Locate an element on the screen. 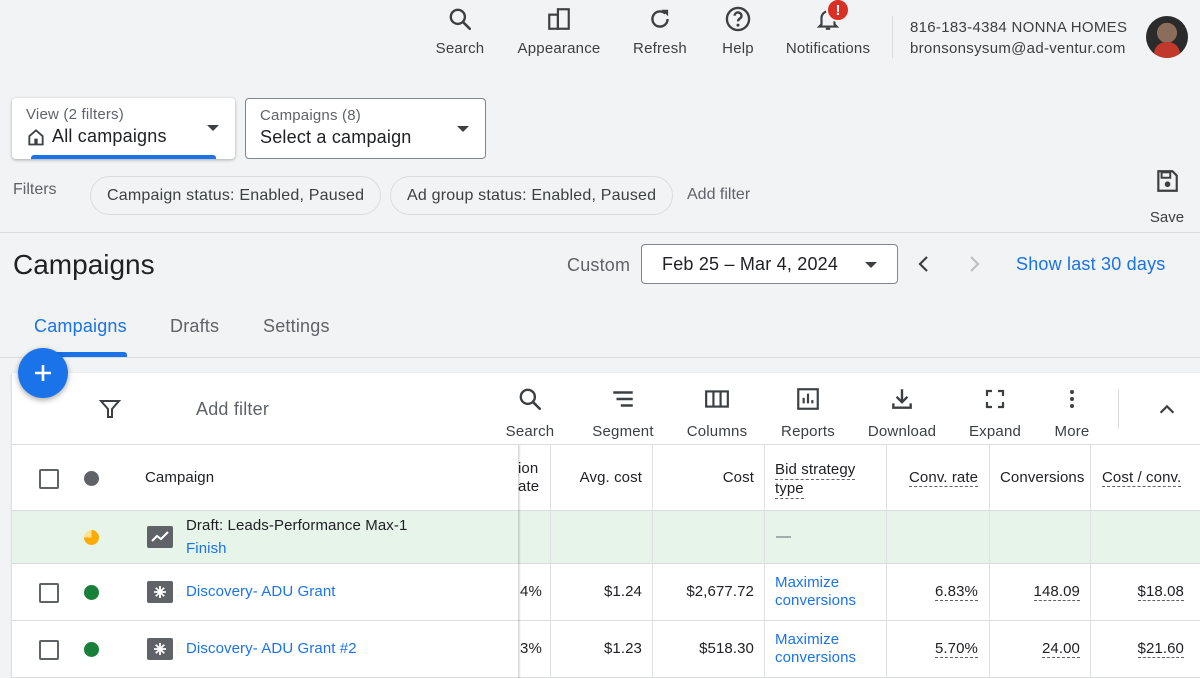  cell-cost-per-conv: $21.60 is located at coordinates (1139, 649).